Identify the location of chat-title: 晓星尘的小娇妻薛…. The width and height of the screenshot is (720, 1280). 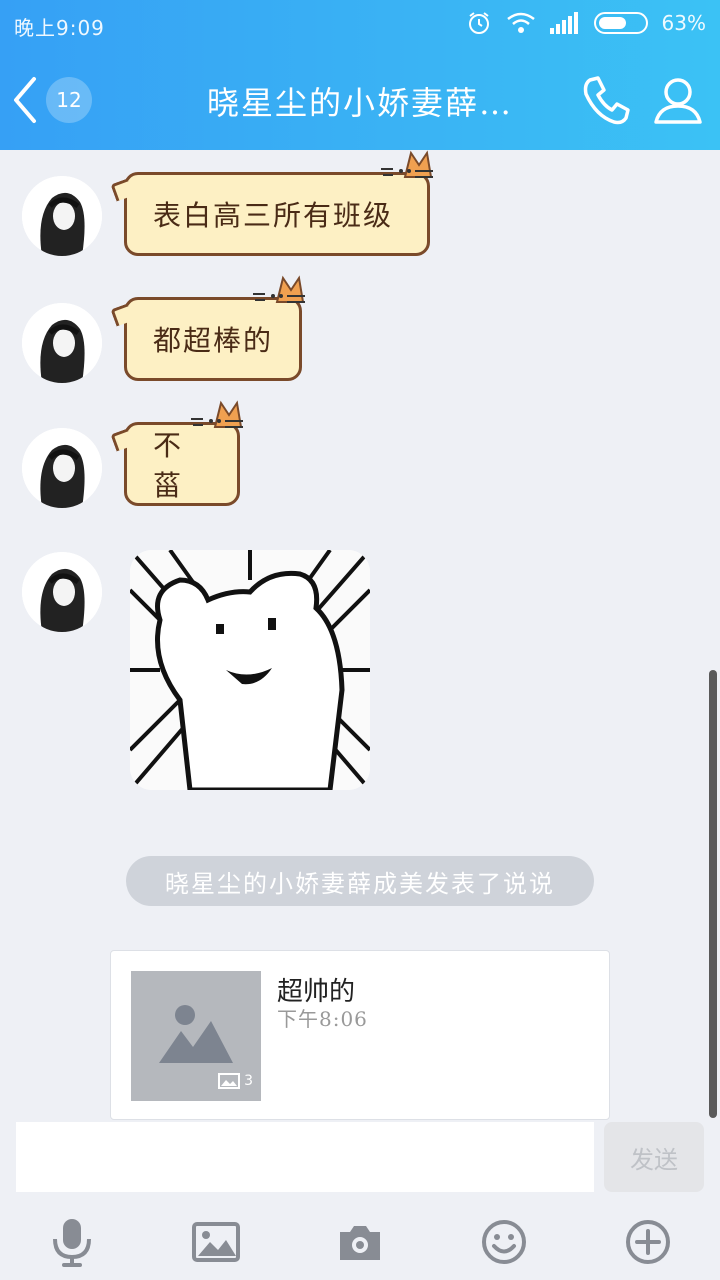
(359, 103).